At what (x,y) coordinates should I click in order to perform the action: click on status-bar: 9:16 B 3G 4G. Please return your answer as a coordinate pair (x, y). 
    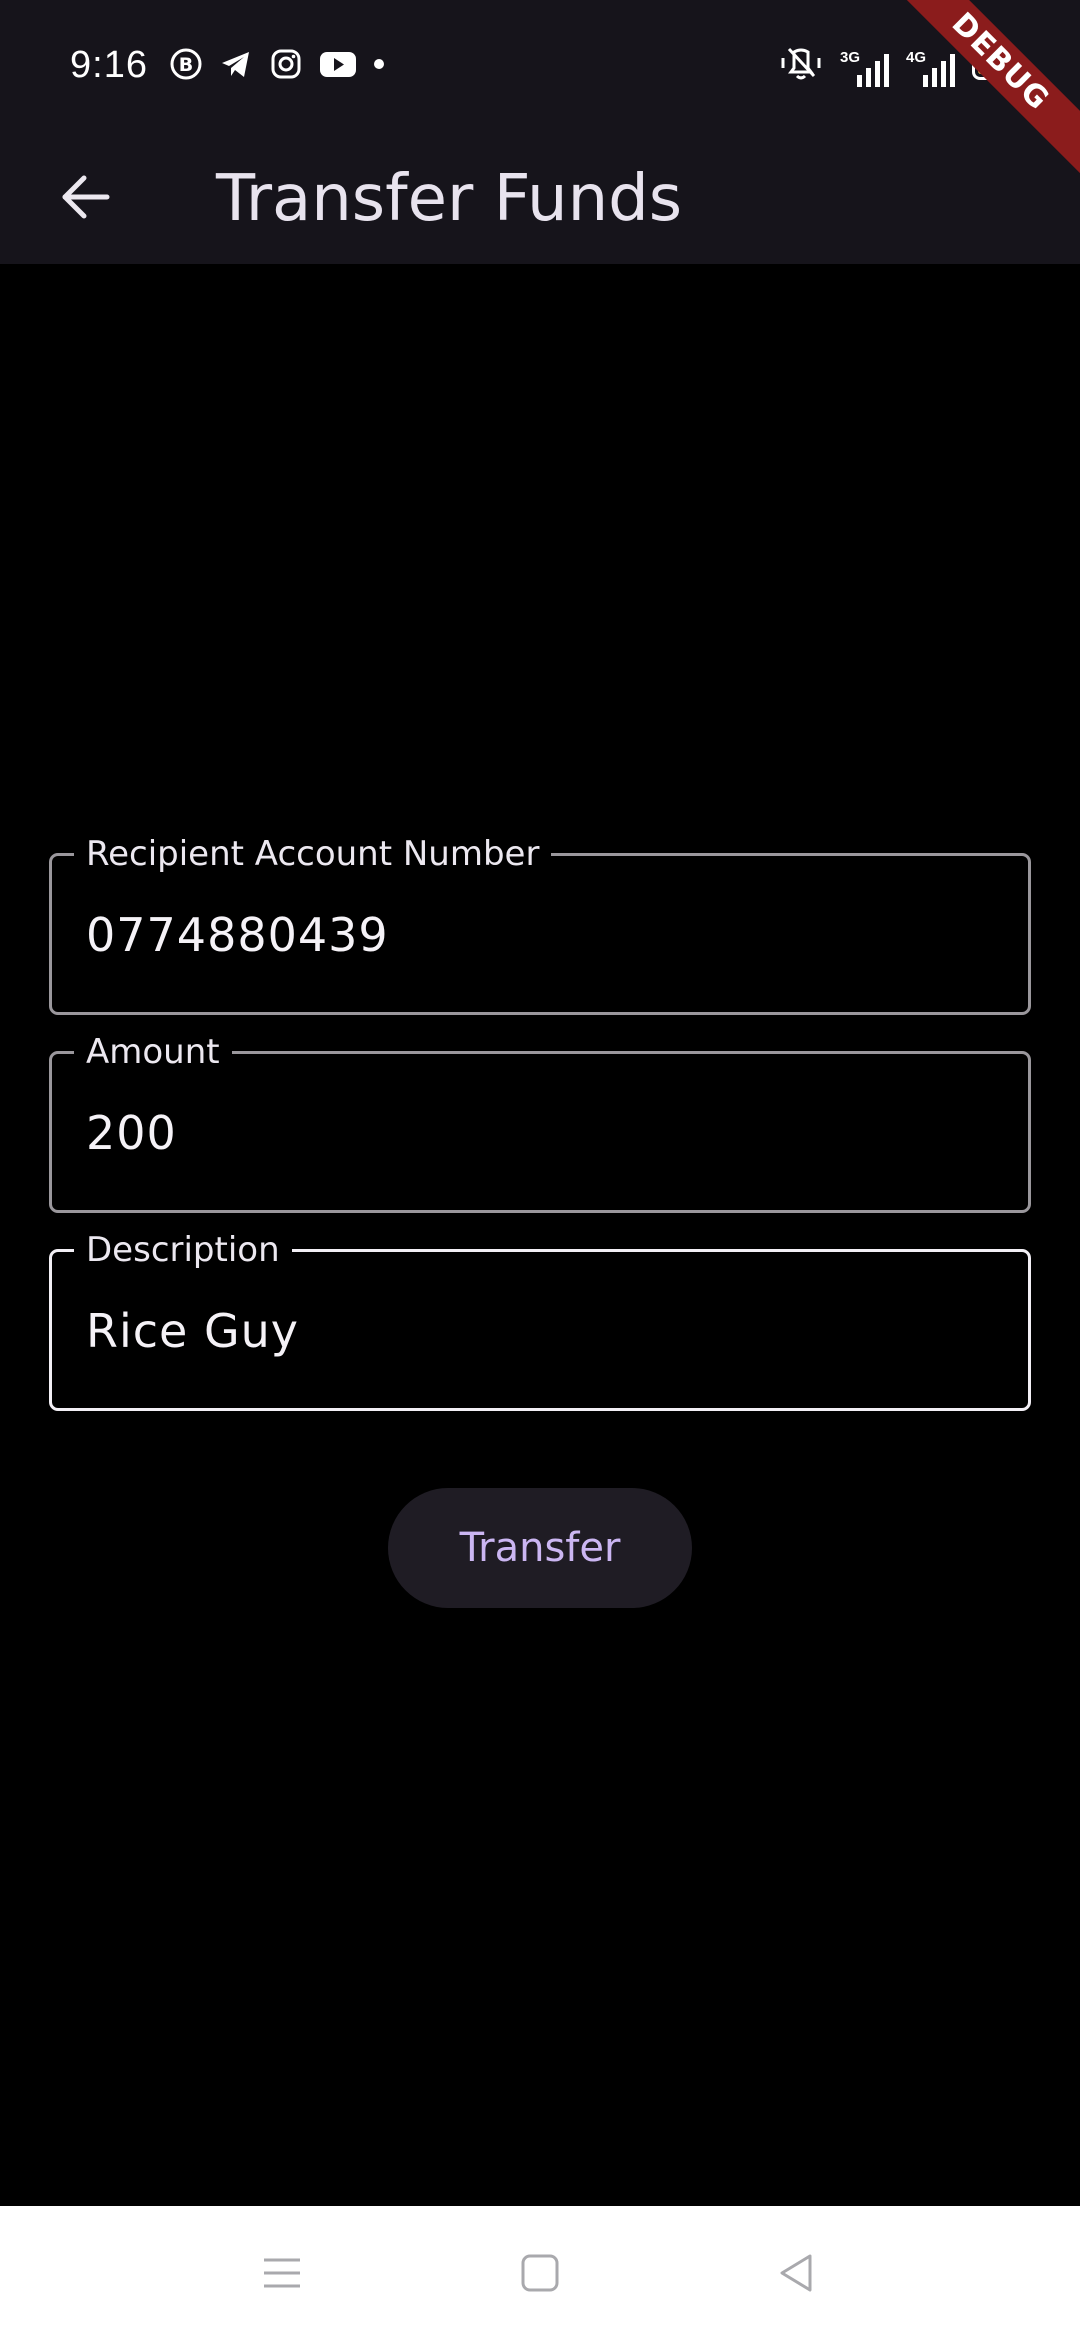
    Looking at the image, I should click on (540, 65).